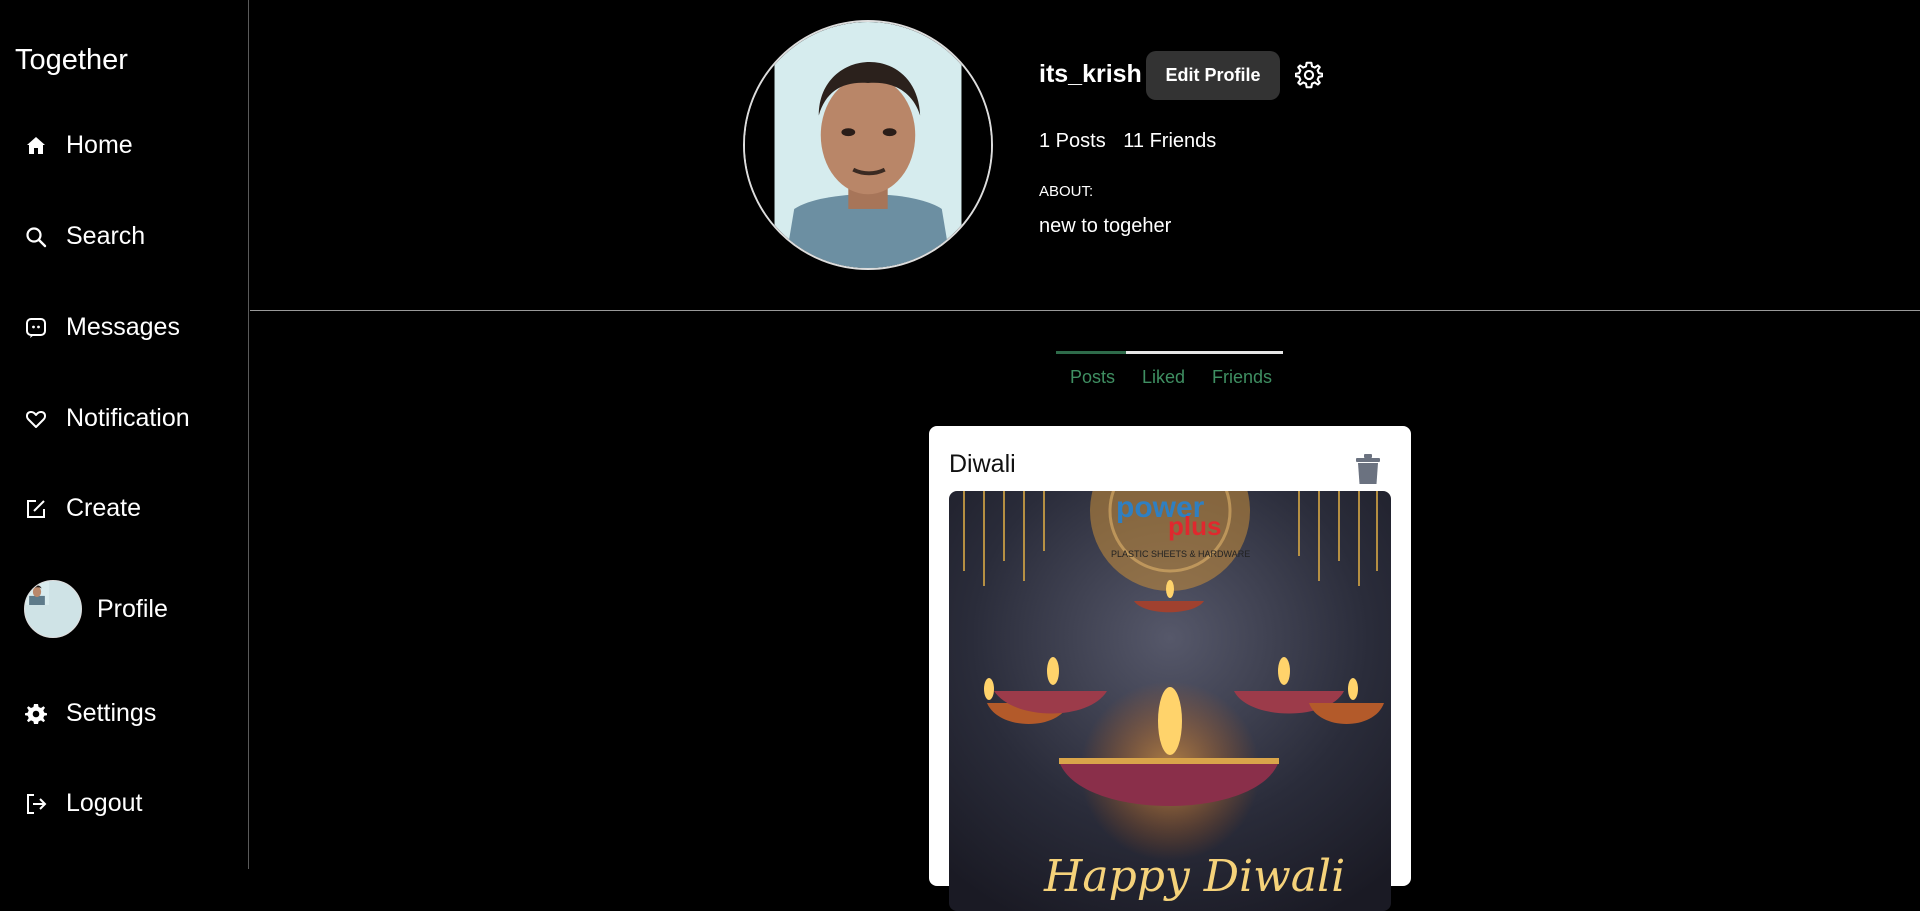  I want to click on profile-stats: 1 Posts 11 Friends, so click(1133, 141).